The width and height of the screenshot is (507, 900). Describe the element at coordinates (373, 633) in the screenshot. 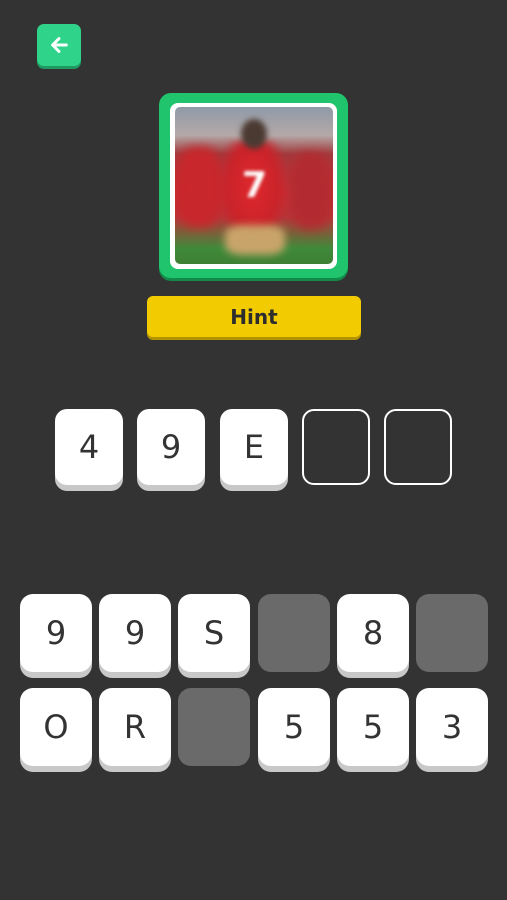

I see `letter-key: 8` at that location.